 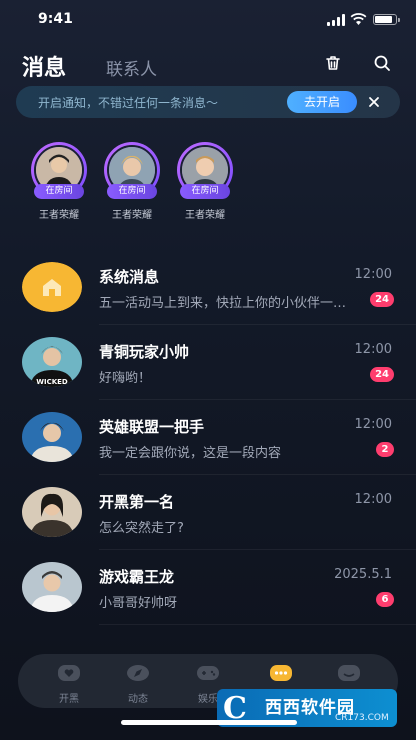 I want to click on status-bar: 9:41, so click(x=208, y=20).